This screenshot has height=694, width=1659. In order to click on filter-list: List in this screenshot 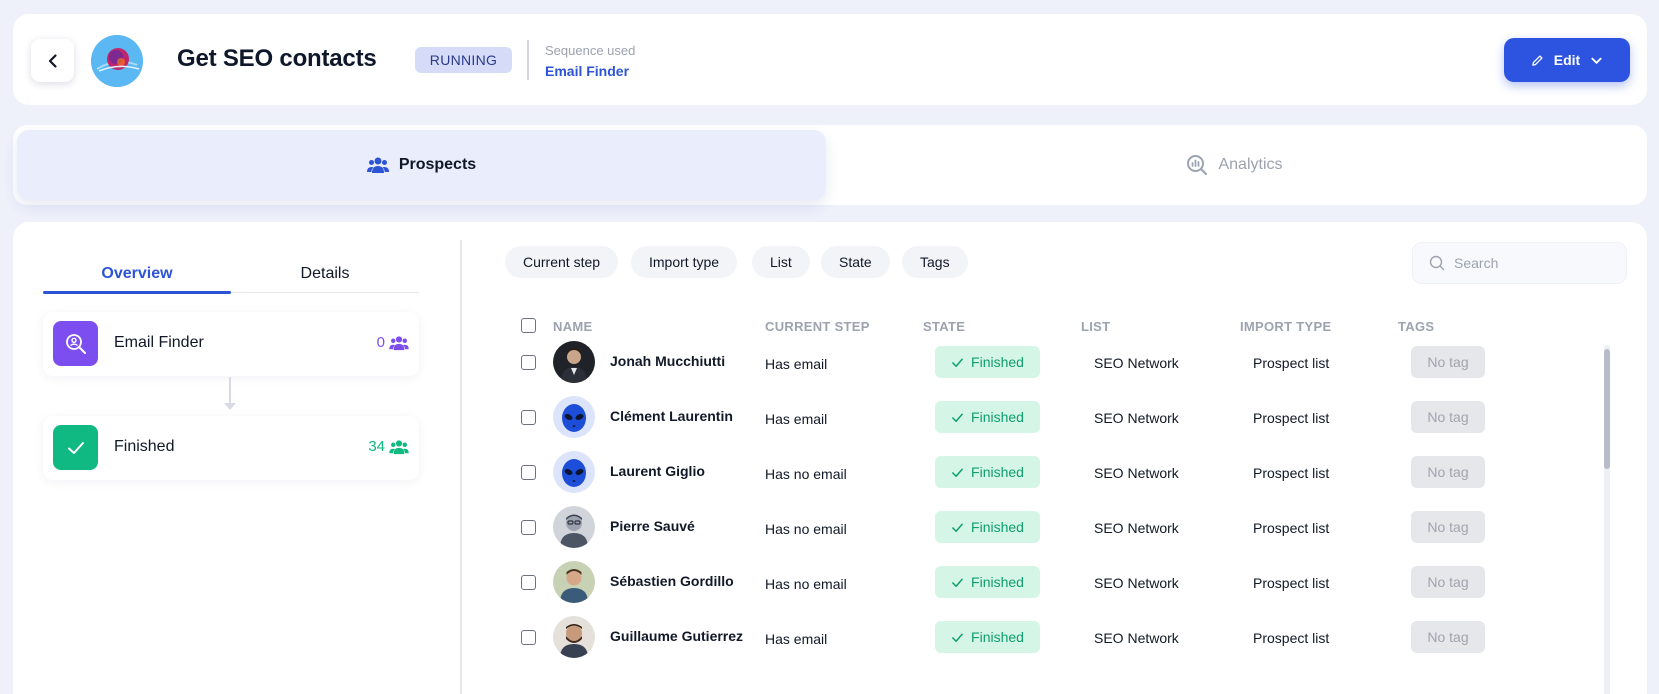, I will do `click(781, 262)`.